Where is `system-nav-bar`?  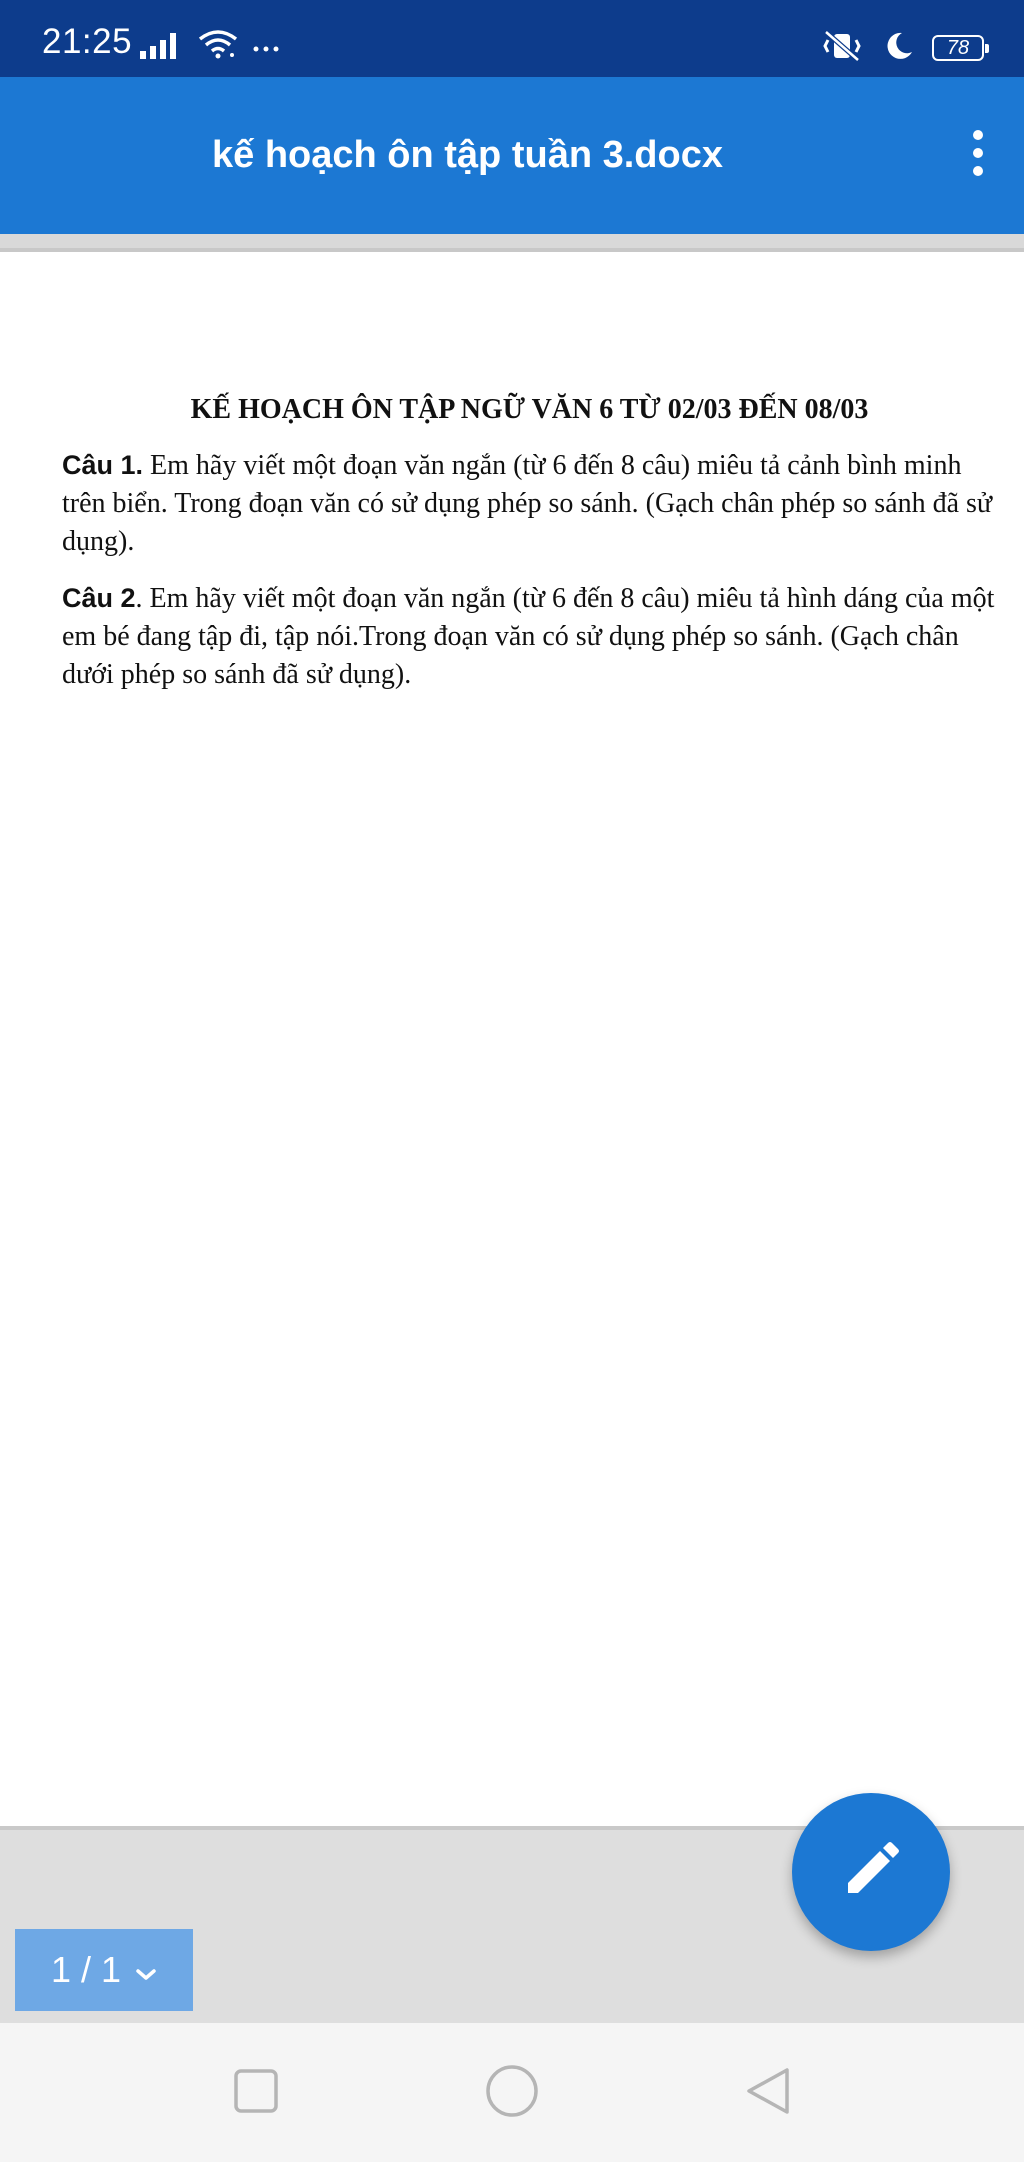
system-nav-bar is located at coordinates (512, 2092).